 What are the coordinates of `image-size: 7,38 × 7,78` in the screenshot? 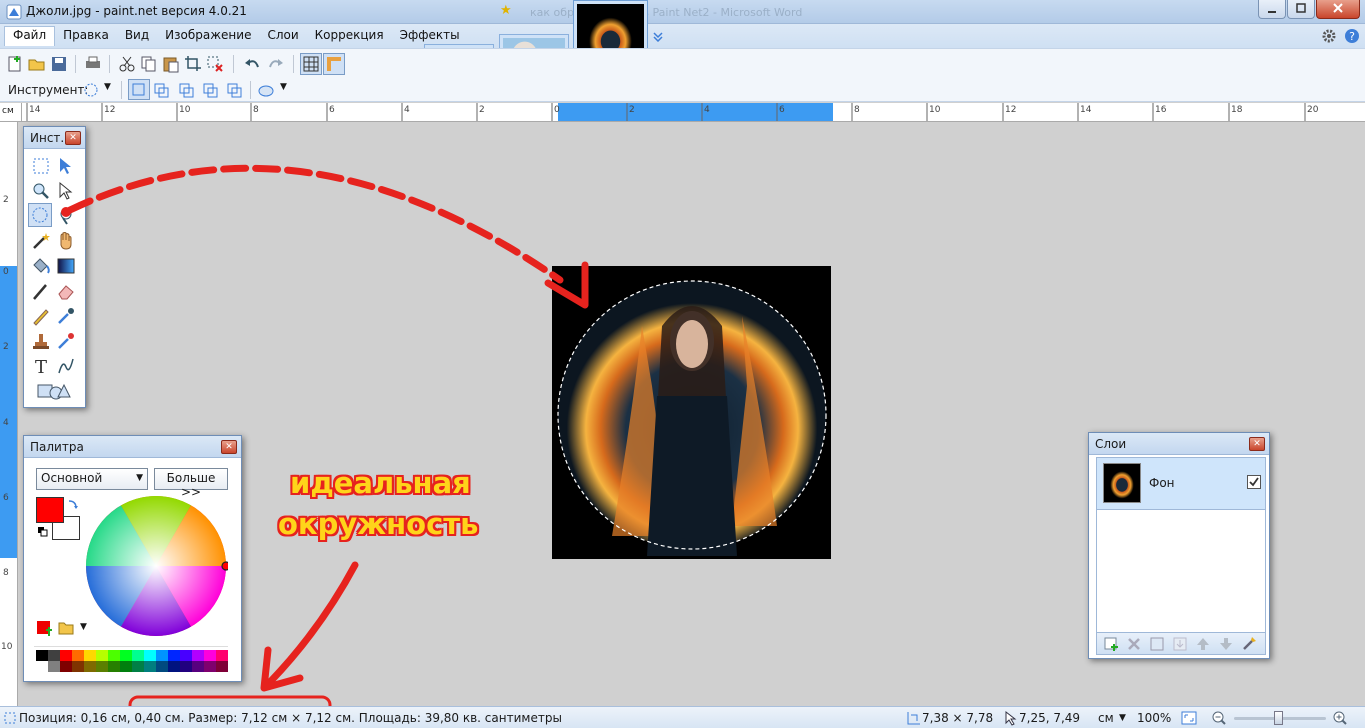 It's located at (958, 718).